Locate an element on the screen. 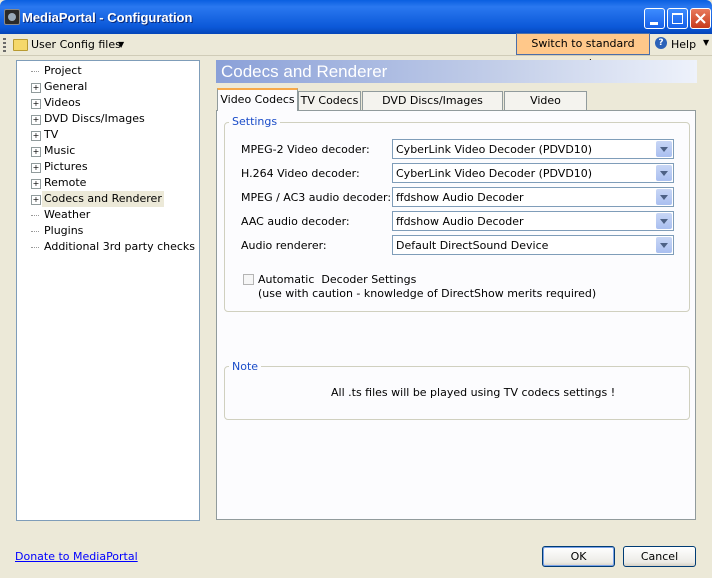 The image size is (712, 578). tree-item-label: DVD Discs/Images is located at coordinates (94, 118).